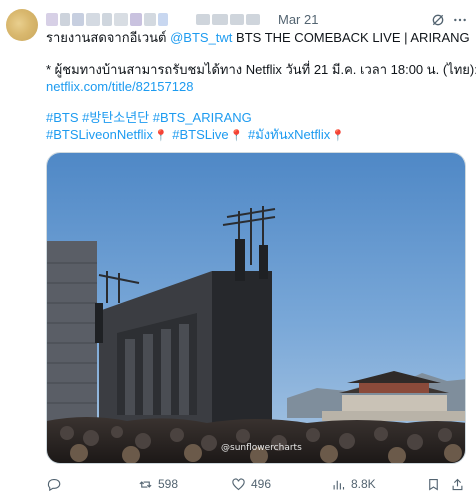 This screenshot has height=500, width=476. I want to click on author-name-blurred, so click(107, 19).